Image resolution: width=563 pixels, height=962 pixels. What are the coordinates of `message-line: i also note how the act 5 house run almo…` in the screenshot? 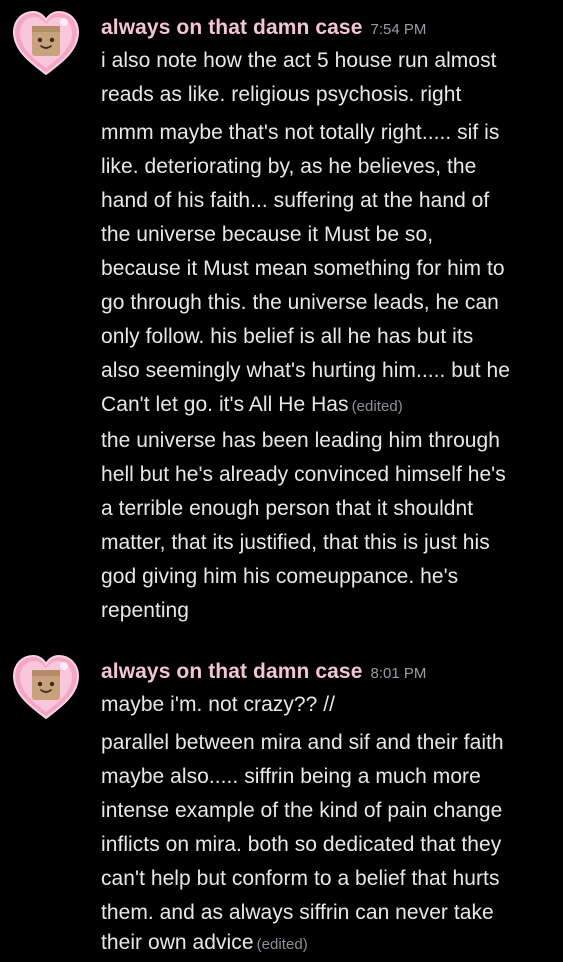 It's located at (299, 60).